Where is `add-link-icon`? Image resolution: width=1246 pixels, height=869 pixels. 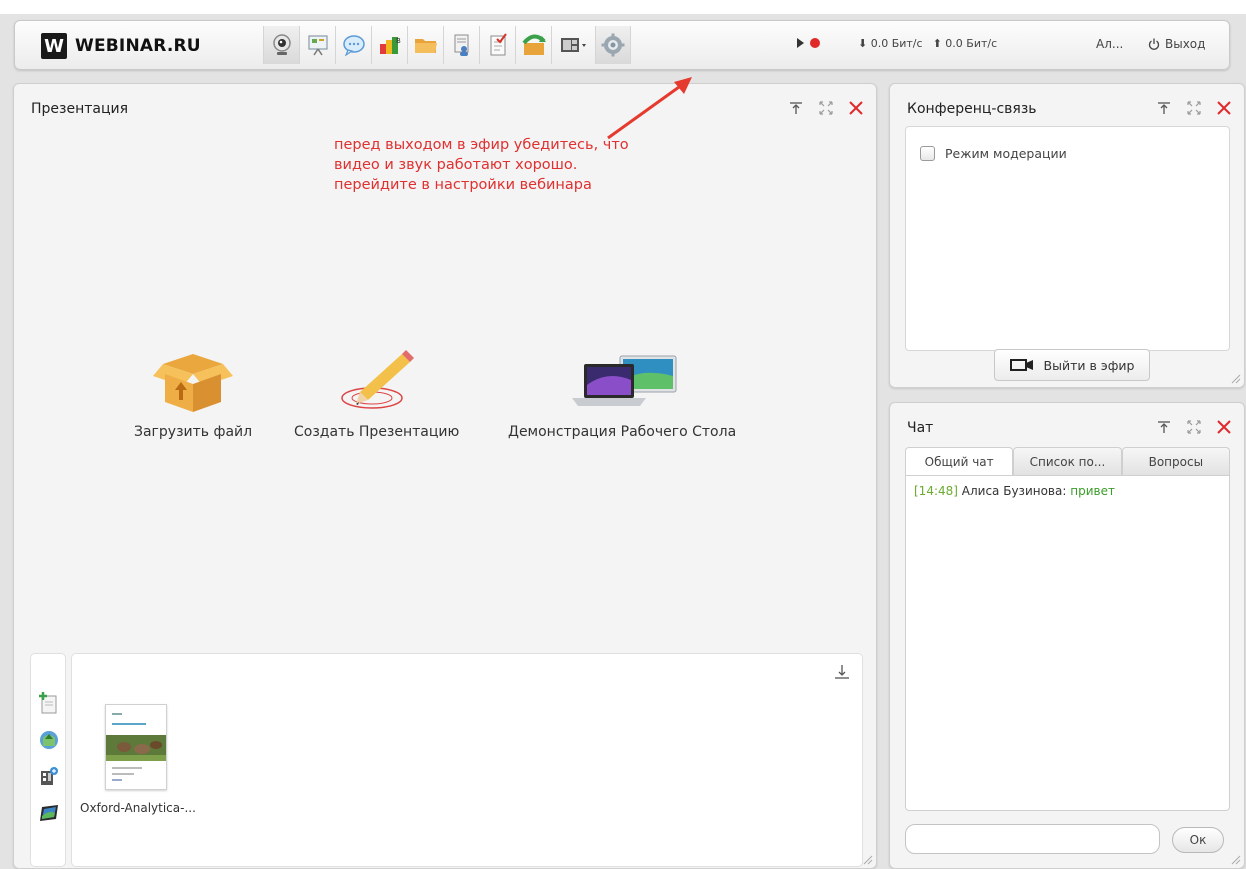
add-link-icon is located at coordinates (49, 740).